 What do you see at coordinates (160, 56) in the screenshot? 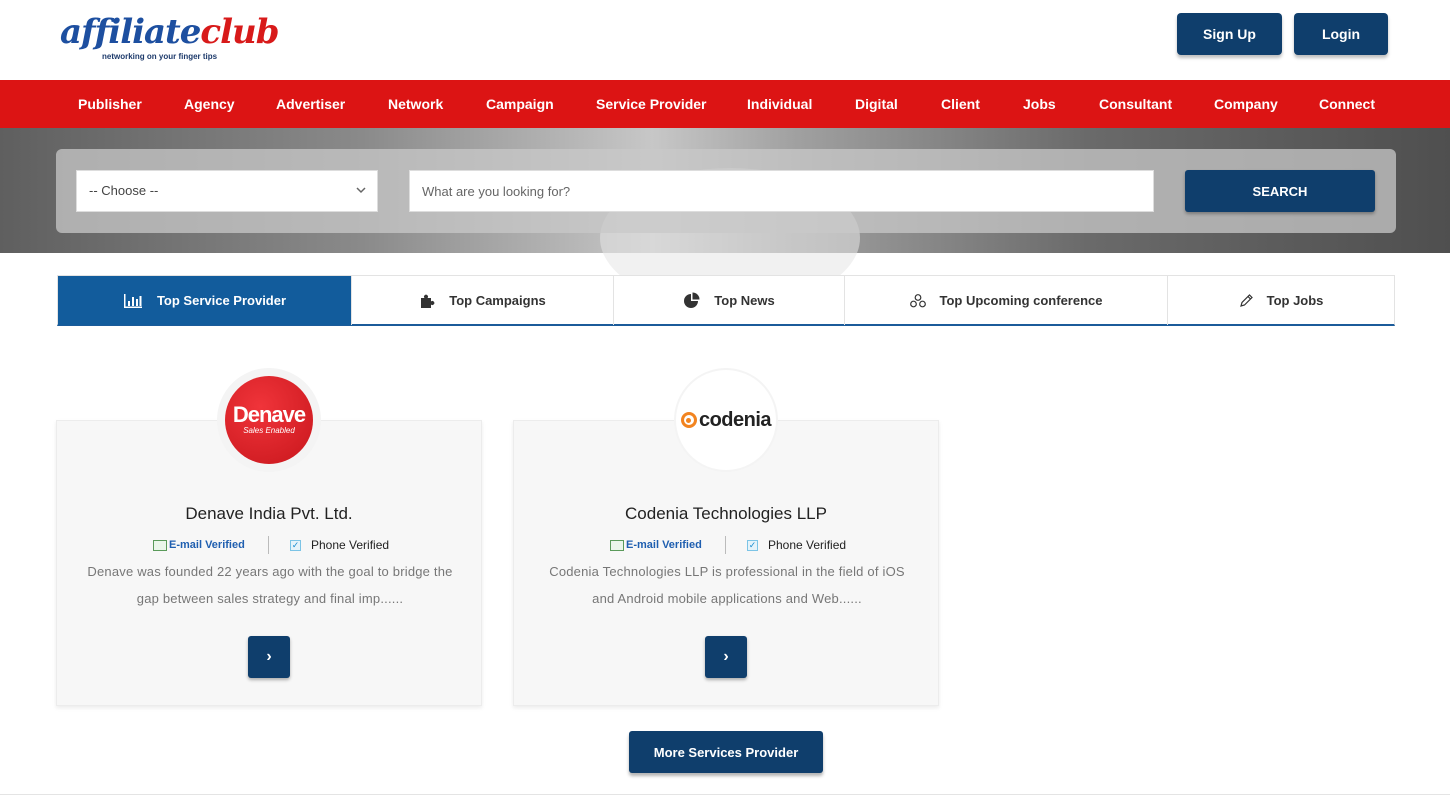
I see `logo-tagline: networking on your finger tips` at bounding box center [160, 56].